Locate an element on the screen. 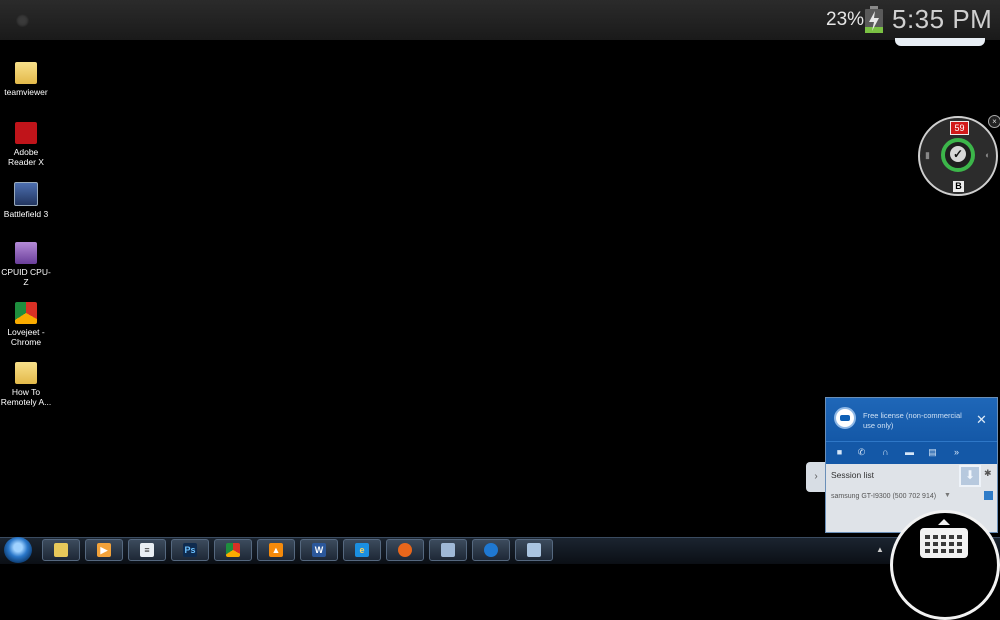  desktop-icon-label: Adobe Reader X is located at coordinates (26, 157).